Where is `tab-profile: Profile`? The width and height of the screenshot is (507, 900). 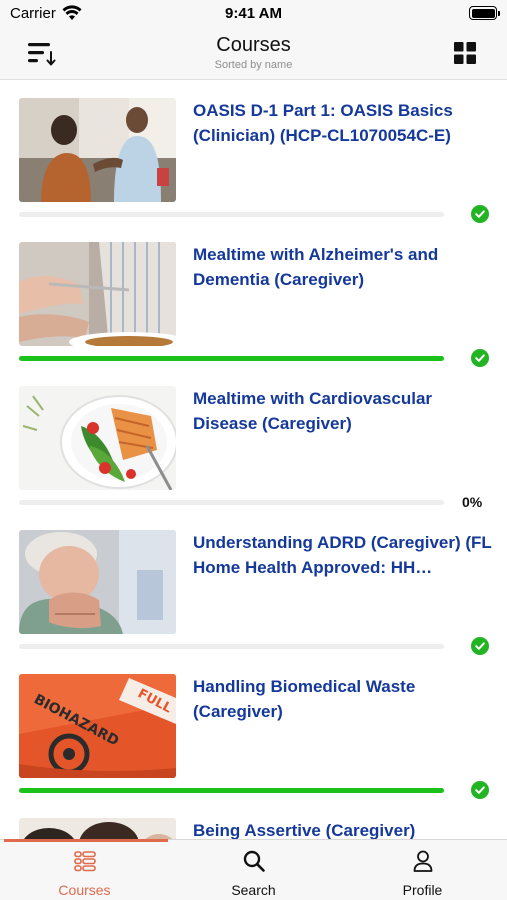
tab-profile: Profile is located at coordinates (422, 870).